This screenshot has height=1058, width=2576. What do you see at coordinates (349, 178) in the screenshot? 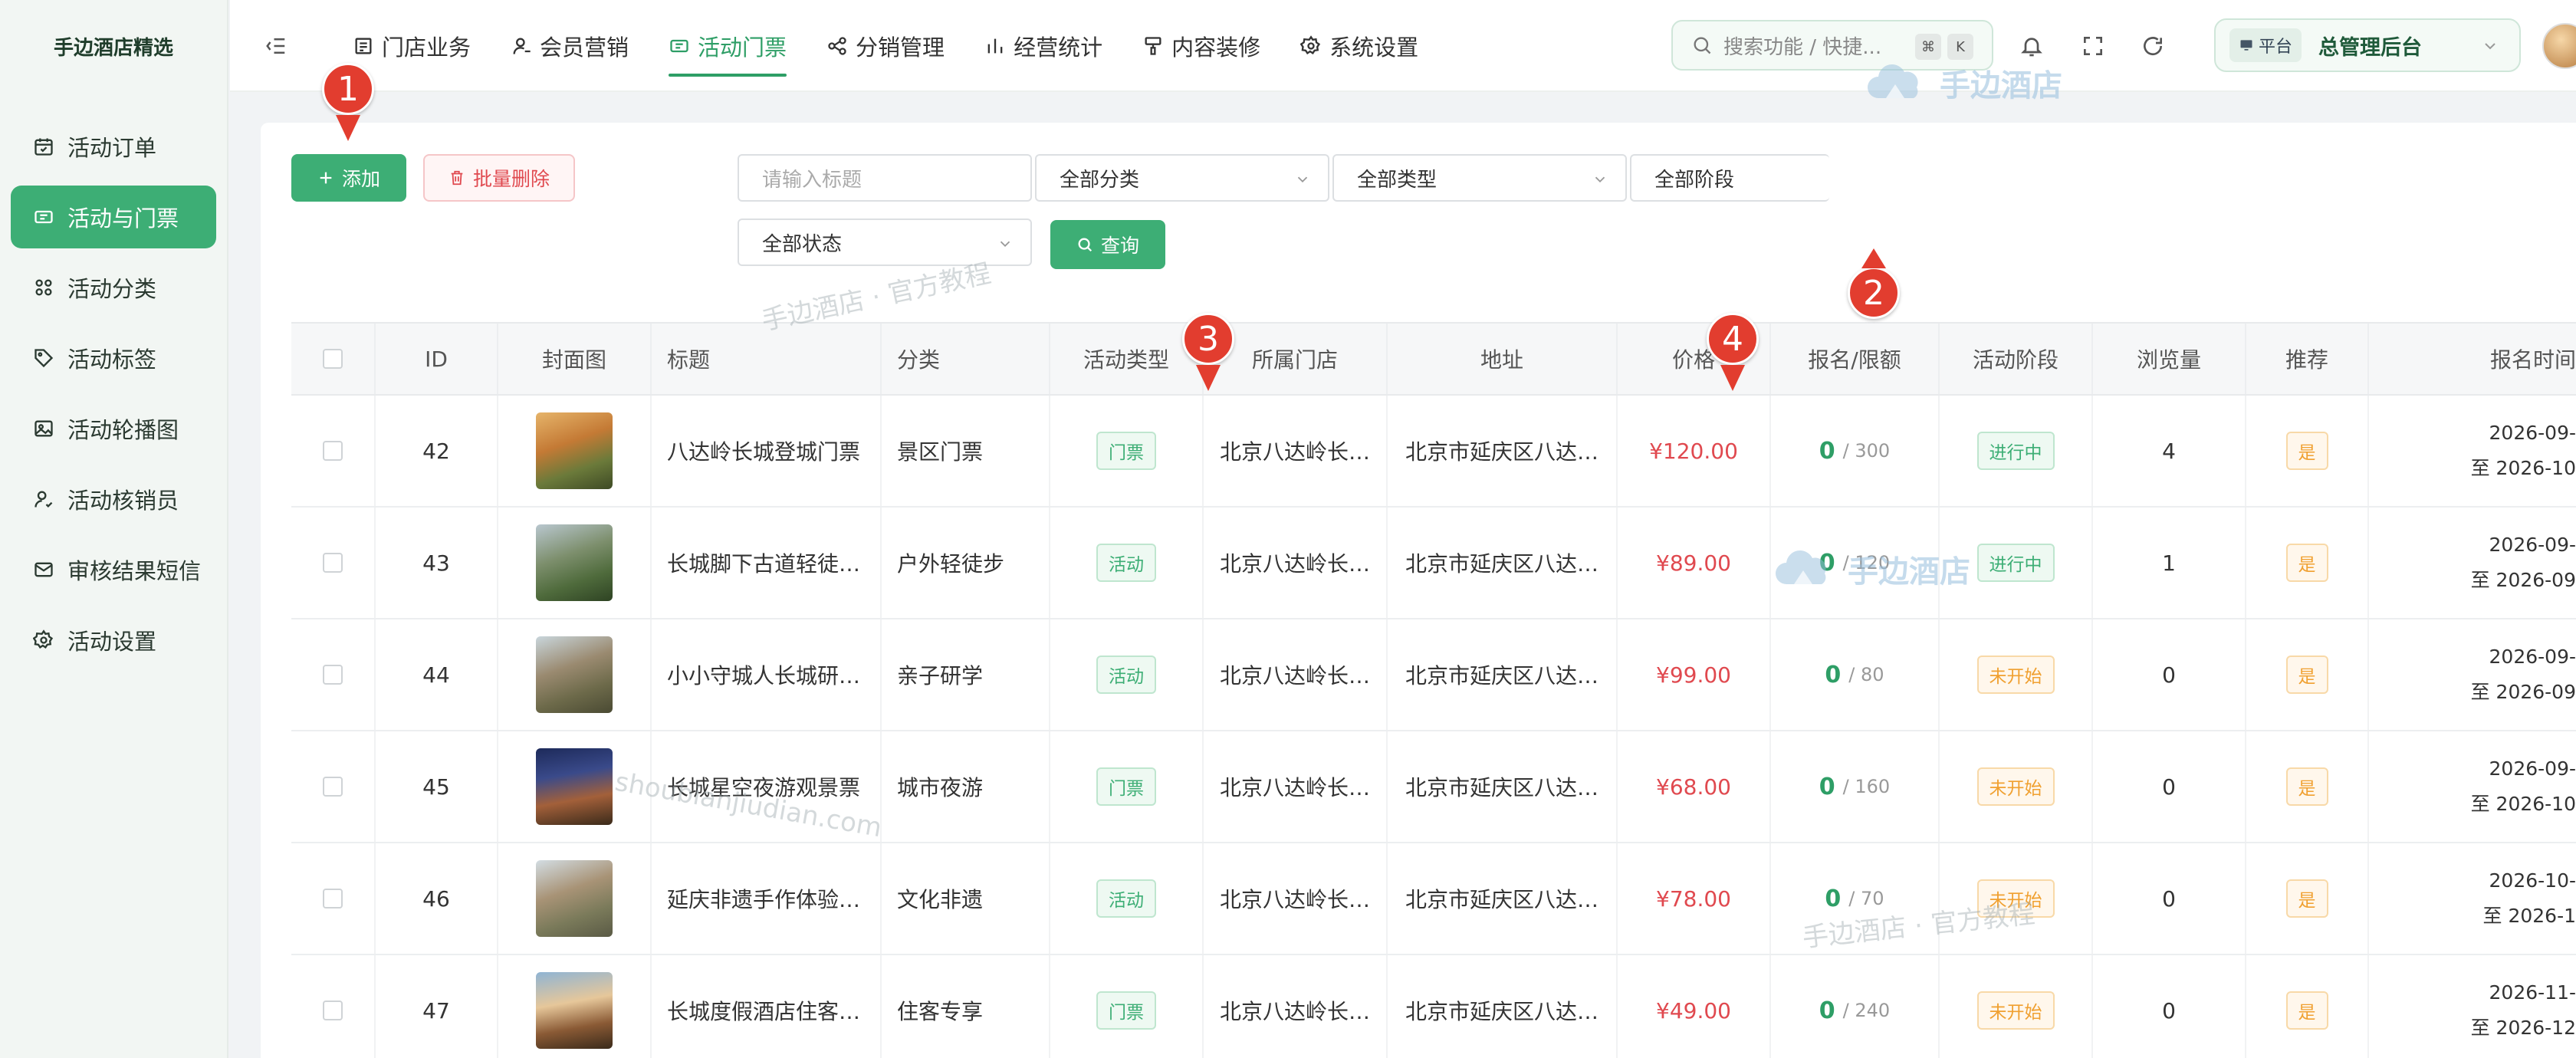
I see `add-button: 添加` at bounding box center [349, 178].